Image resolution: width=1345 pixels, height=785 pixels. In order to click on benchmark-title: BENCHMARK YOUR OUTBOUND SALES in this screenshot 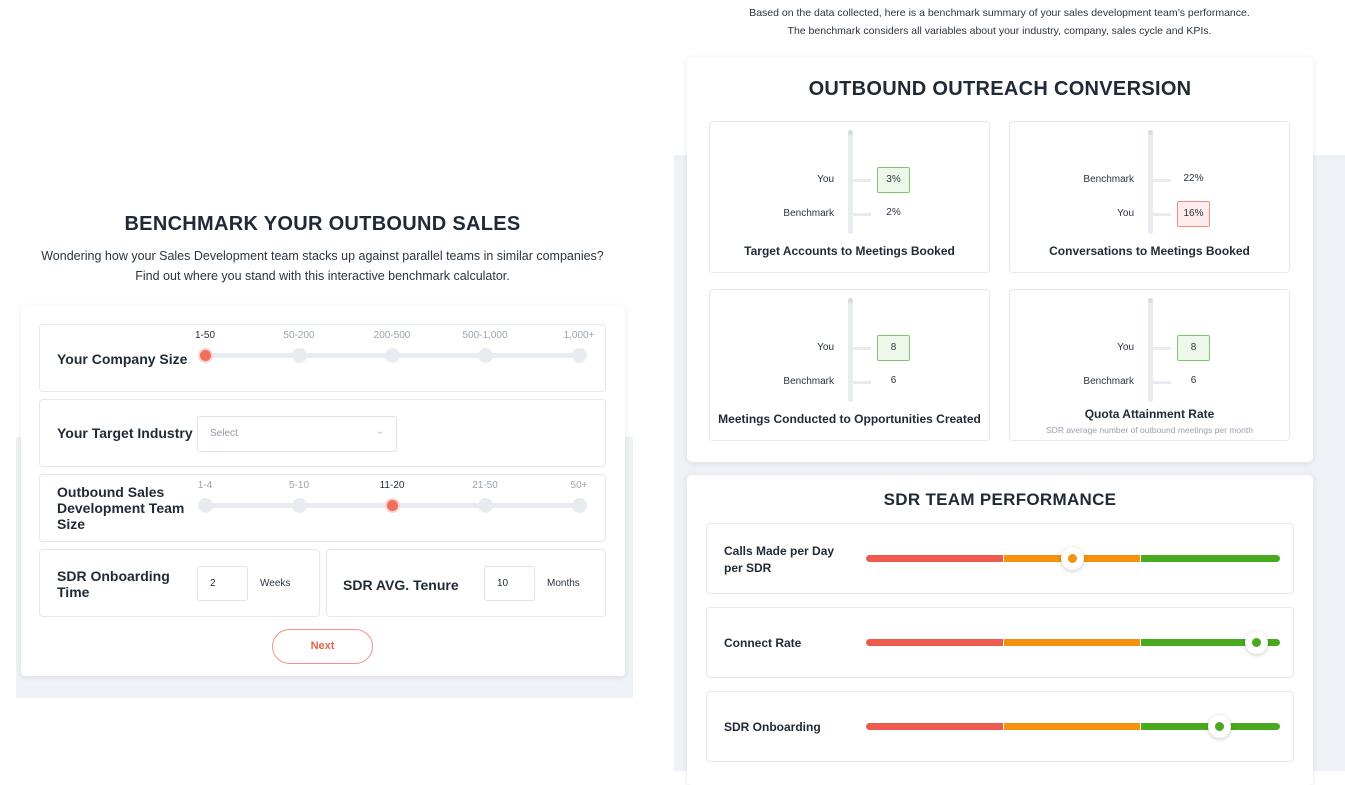, I will do `click(322, 224)`.